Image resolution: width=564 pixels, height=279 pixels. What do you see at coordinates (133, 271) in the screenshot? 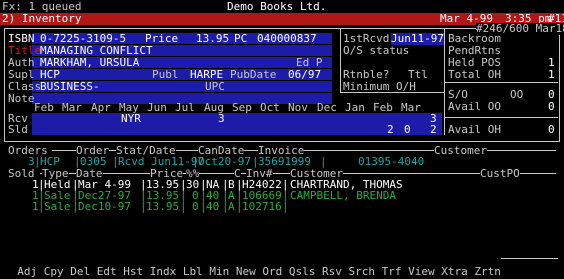
I see `menu-hst: Hst` at bounding box center [133, 271].